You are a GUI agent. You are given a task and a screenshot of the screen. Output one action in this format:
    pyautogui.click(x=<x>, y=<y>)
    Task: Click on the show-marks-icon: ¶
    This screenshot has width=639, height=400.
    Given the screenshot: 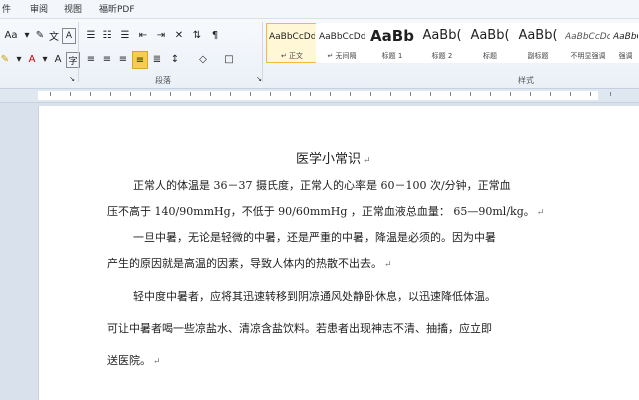 What is the action you would take?
    pyautogui.click(x=215, y=35)
    